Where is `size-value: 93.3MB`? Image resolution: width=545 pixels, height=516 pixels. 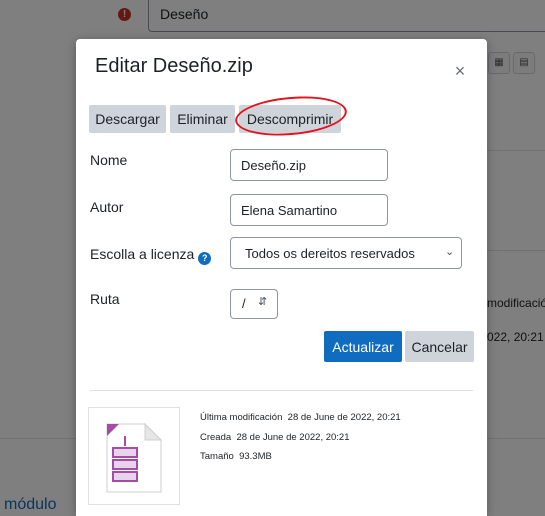
size-value: 93.3MB is located at coordinates (255, 456).